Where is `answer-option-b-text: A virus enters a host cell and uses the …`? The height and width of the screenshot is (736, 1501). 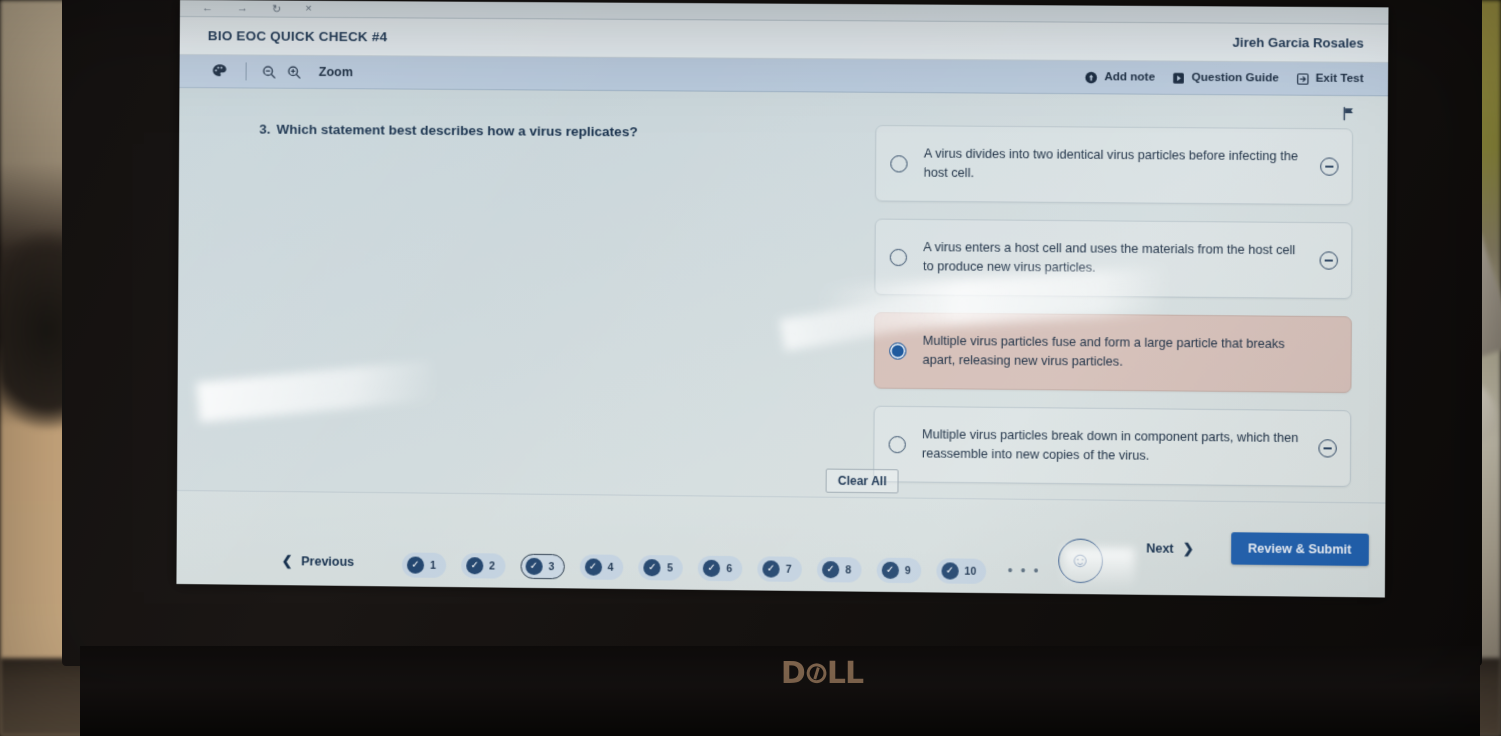
answer-option-b-text: A virus enters a host cell and uses the … is located at coordinates (1109, 257).